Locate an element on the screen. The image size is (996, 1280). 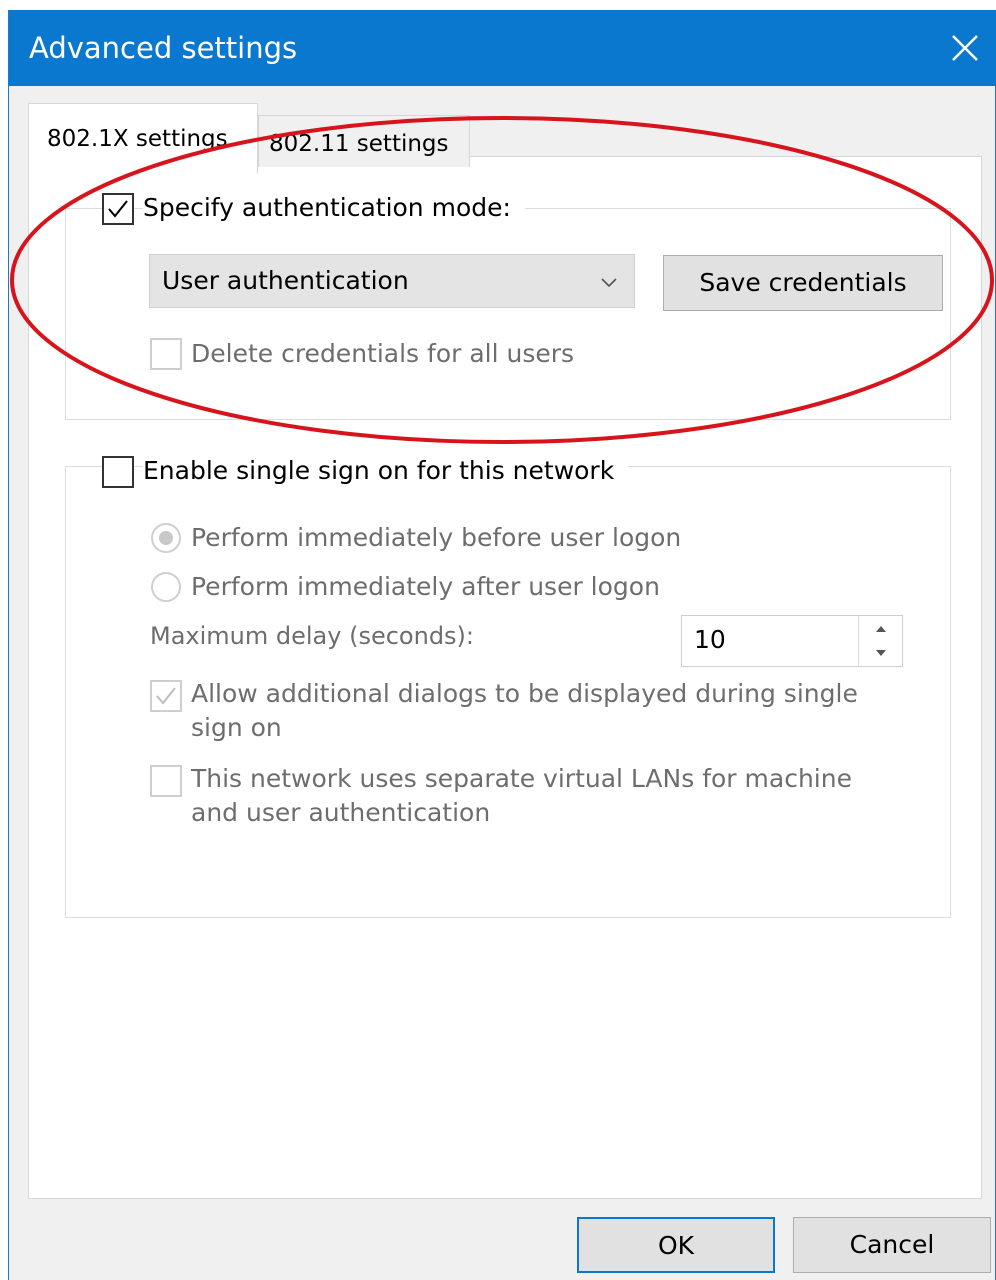
max-delay-label: Maximum delay (seconds): is located at coordinates (312, 636).